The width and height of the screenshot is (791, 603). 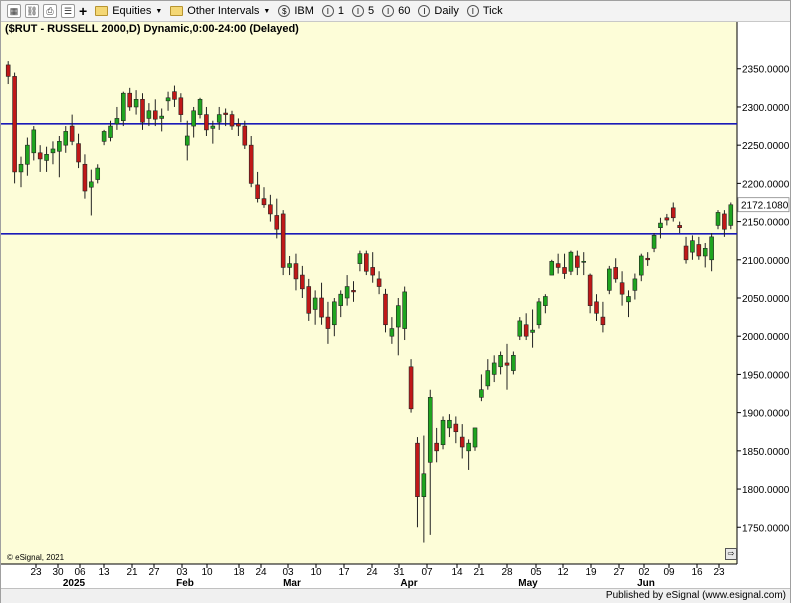 What do you see at coordinates (316, 572) in the screenshot?
I see `x-day-label: 10` at bounding box center [316, 572].